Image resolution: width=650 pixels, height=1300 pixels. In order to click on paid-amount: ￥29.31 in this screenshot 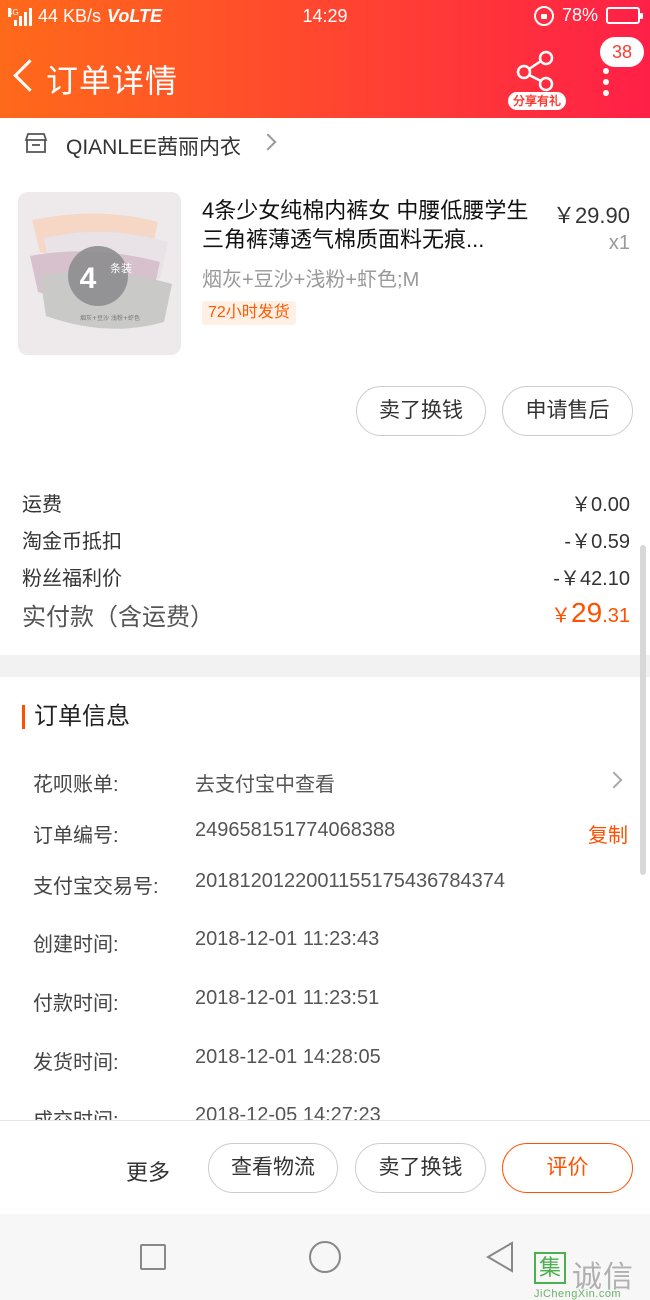, I will do `click(590, 613)`.